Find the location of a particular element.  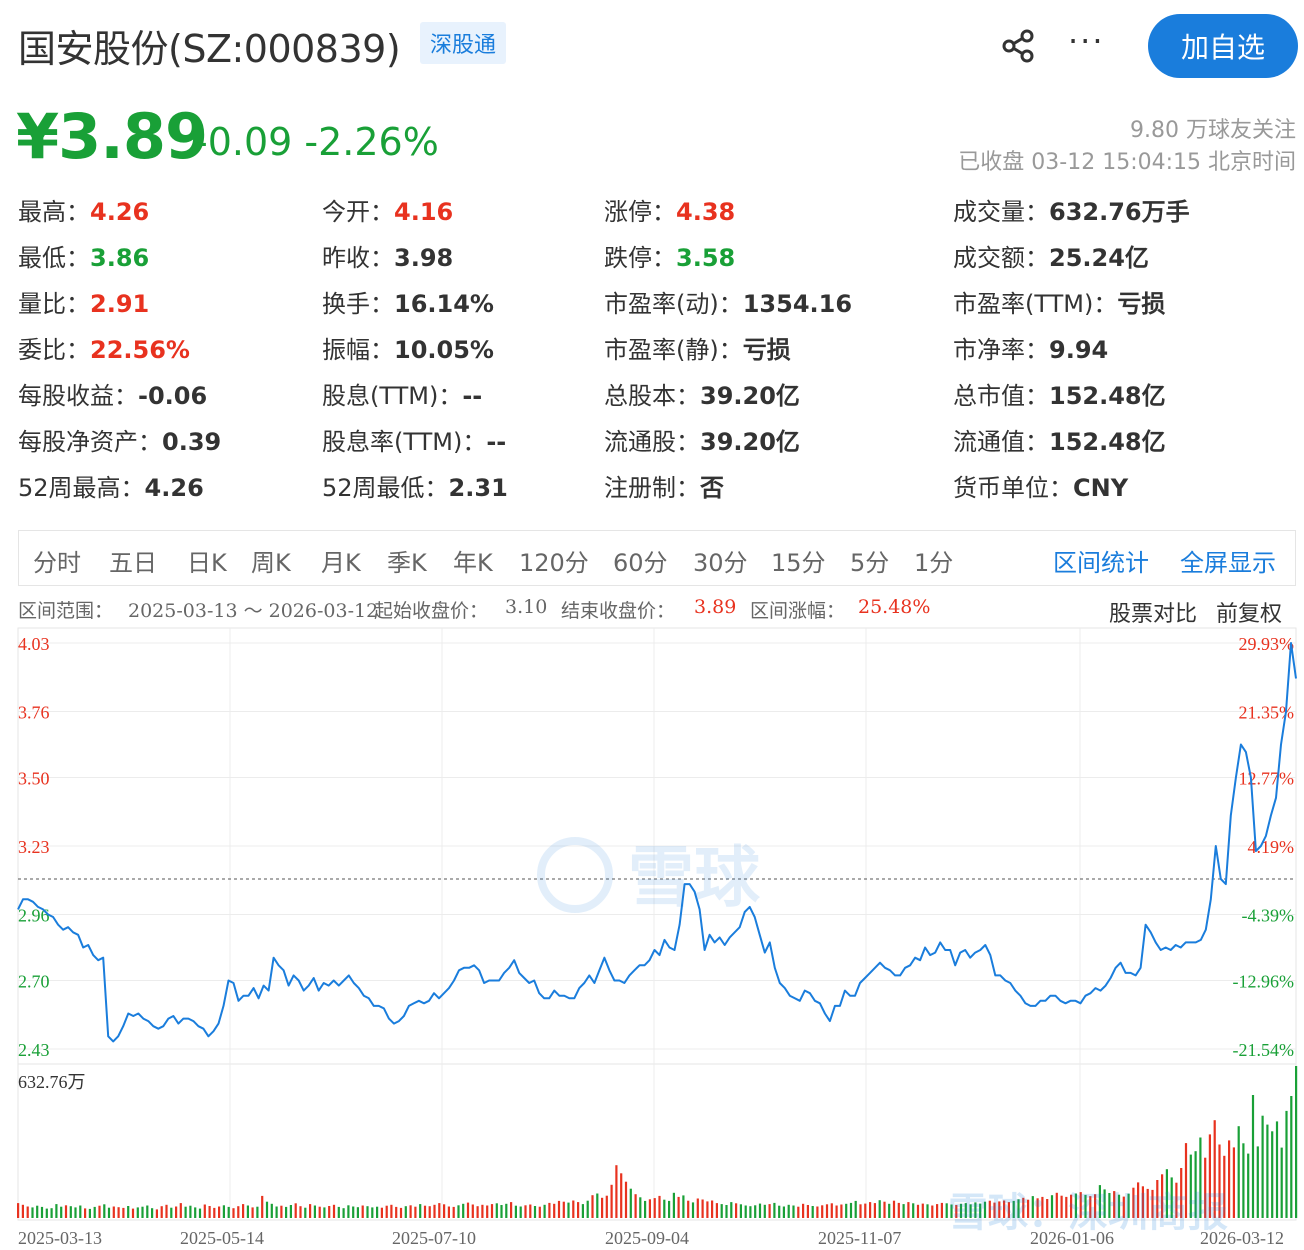

x-axis-label: 2026-01-06 is located at coordinates (1072, 1238).